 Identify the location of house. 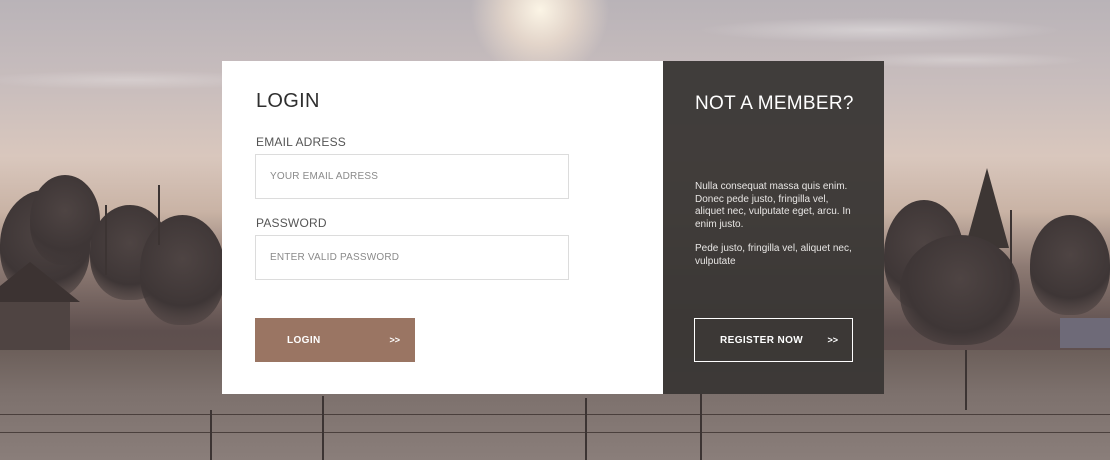
(1085, 333).